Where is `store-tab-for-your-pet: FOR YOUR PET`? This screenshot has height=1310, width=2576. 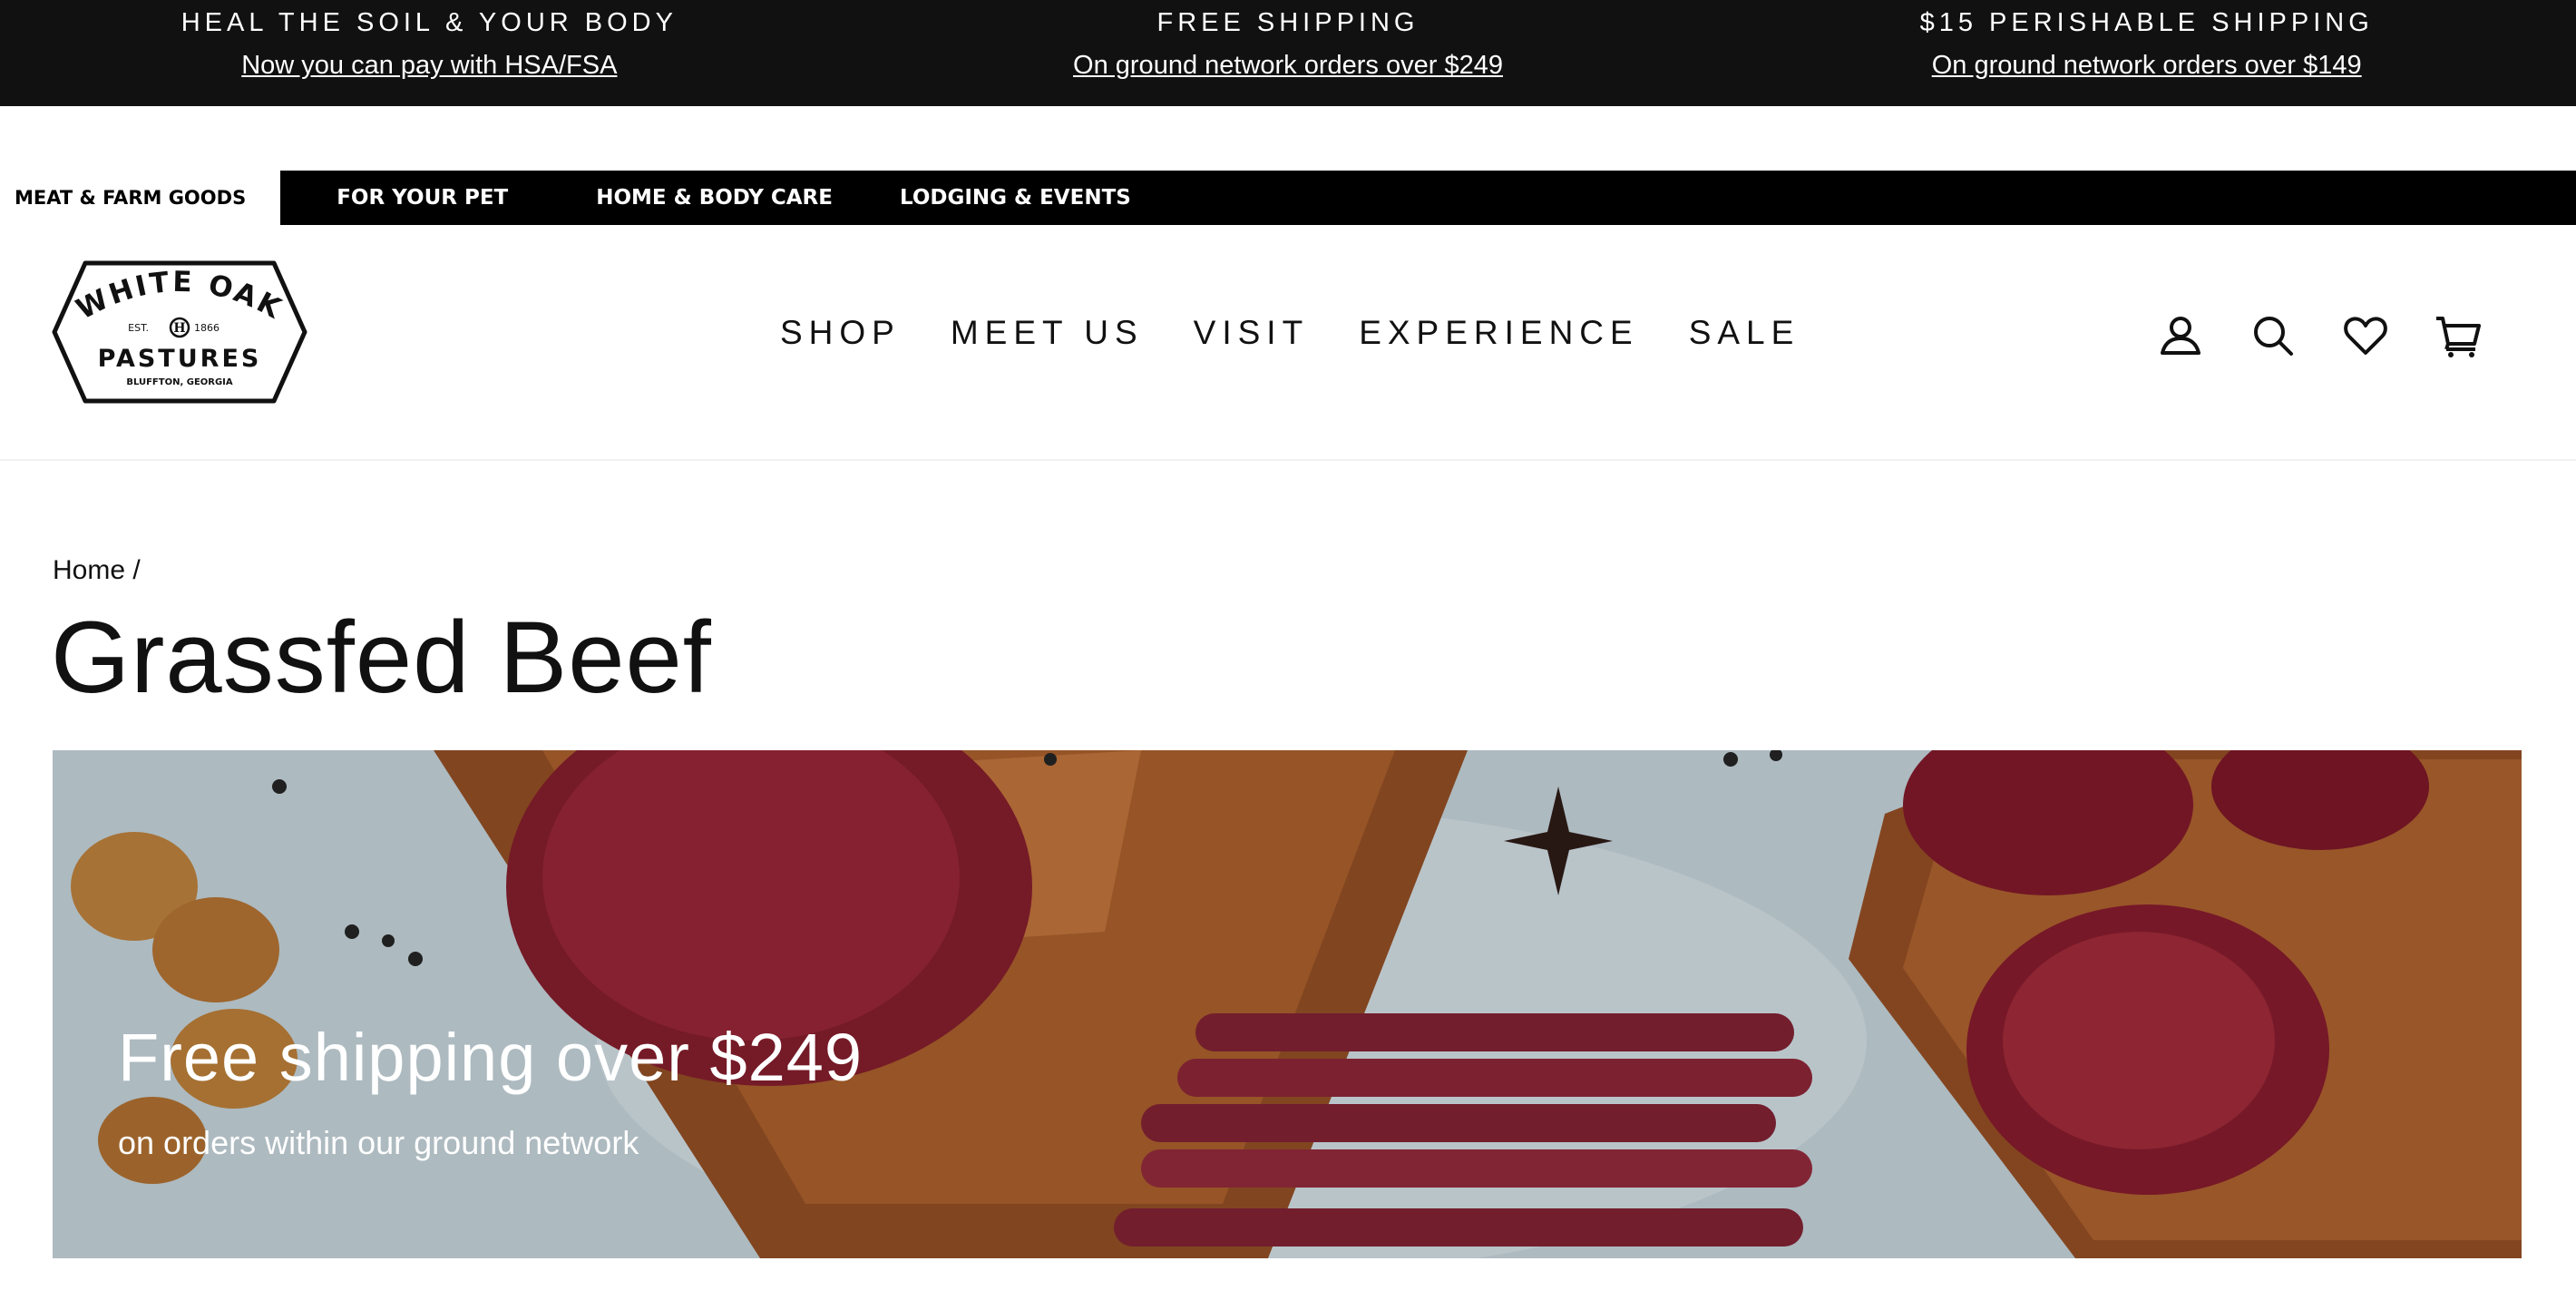
store-tab-for-your-pet: FOR YOUR PET is located at coordinates (394, 198).